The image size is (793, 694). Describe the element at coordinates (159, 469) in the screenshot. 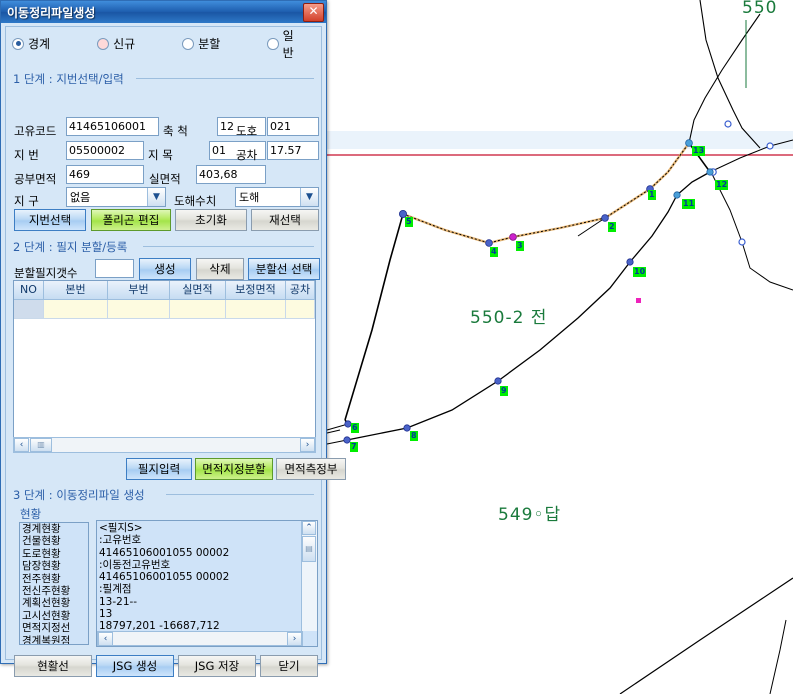

I see `input-parcel-button: 필지입력` at that location.